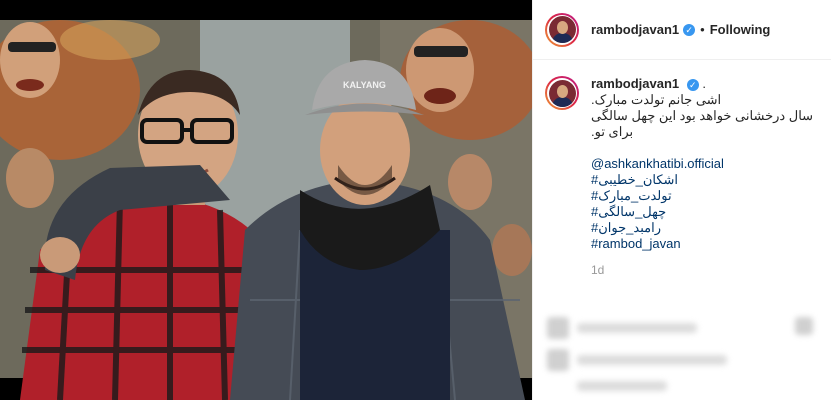 The height and width of the screenshot is (400, 831). What do you see at coordinates (656, 99) in the screenshot?
I see `caption-line: اشی جانم تولدت مبارک.` at bounding box center [656, 99].